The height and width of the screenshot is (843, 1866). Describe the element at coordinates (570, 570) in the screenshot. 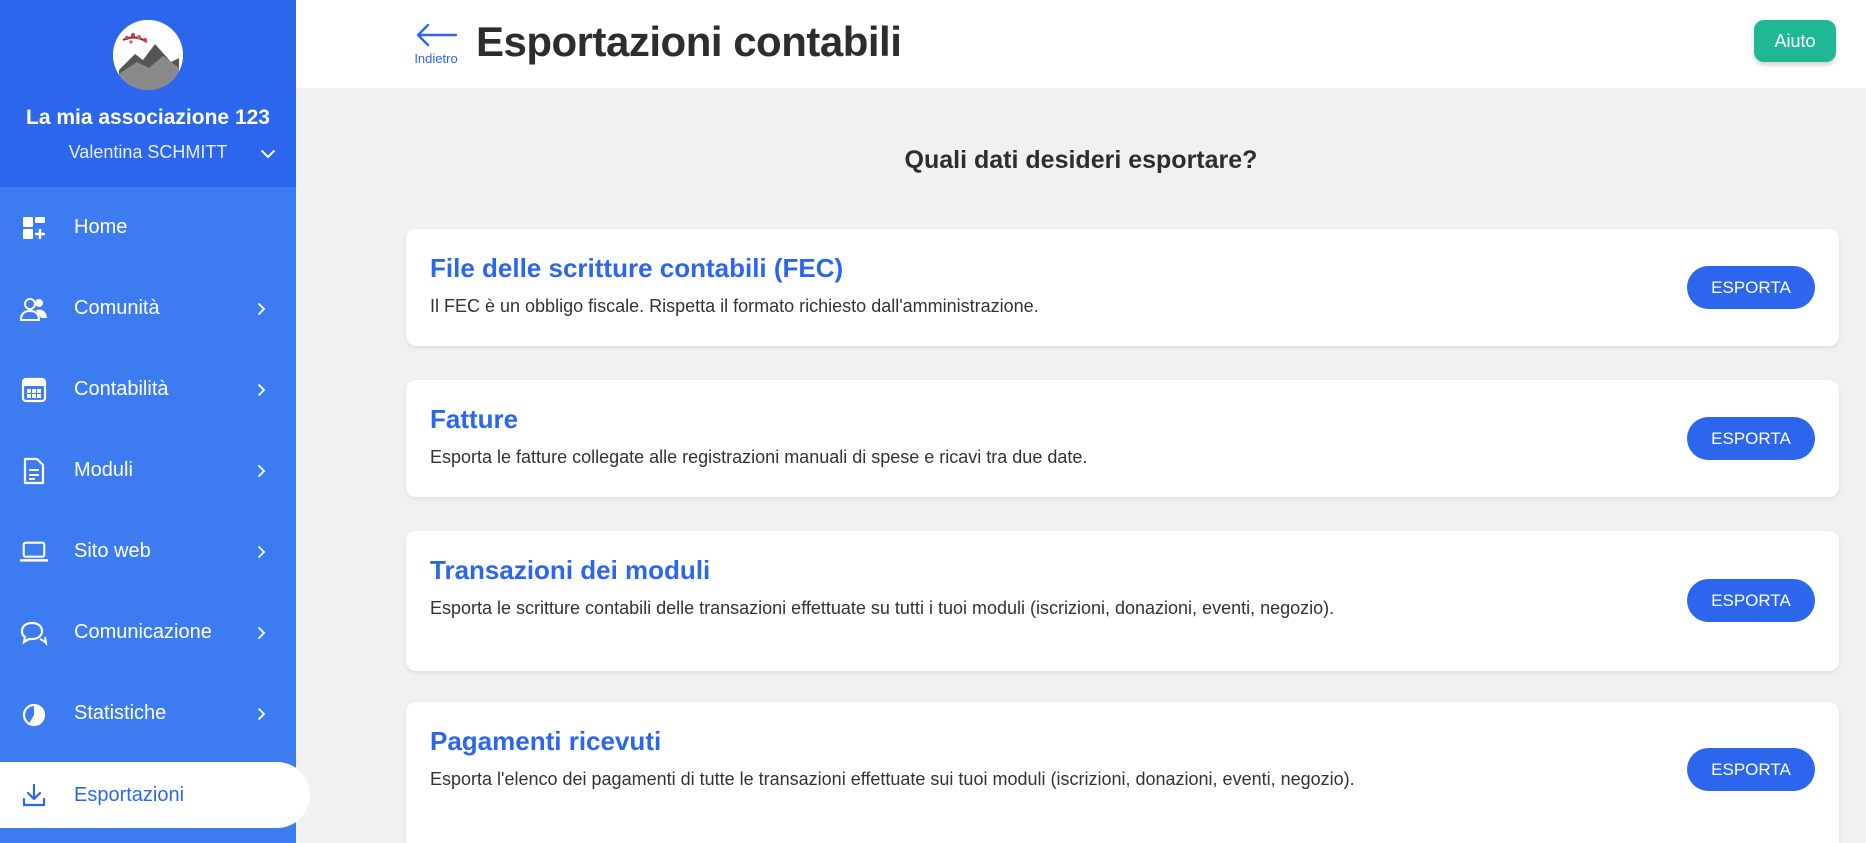

I see `card-title: Transazioni dei moduli` at that location.